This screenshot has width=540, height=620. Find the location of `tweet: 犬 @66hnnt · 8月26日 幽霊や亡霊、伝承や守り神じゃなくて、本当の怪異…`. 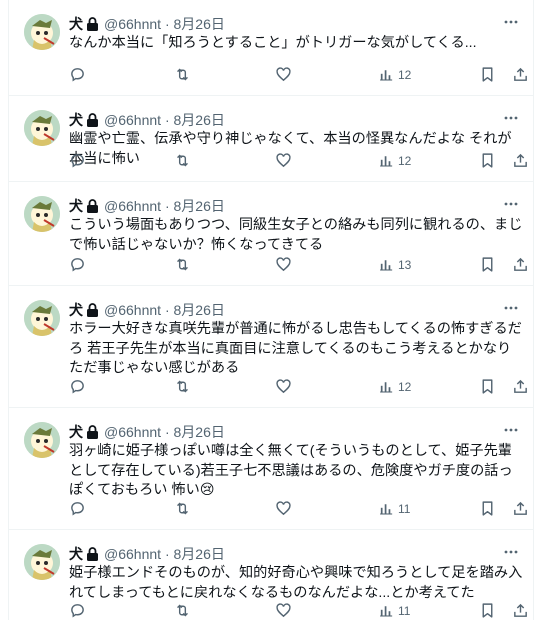

tweet: 犬 @66hnnt · 8月26日 幽霊や亡霊、伝承や守り神じゃなくて、本当の怪異… is located at coordinates (271, 139).